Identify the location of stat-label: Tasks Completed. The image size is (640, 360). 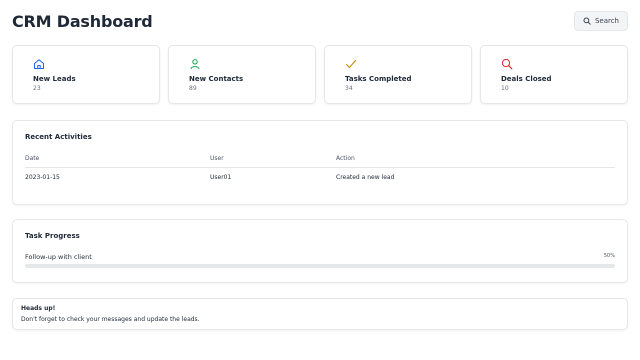
(378, 79).